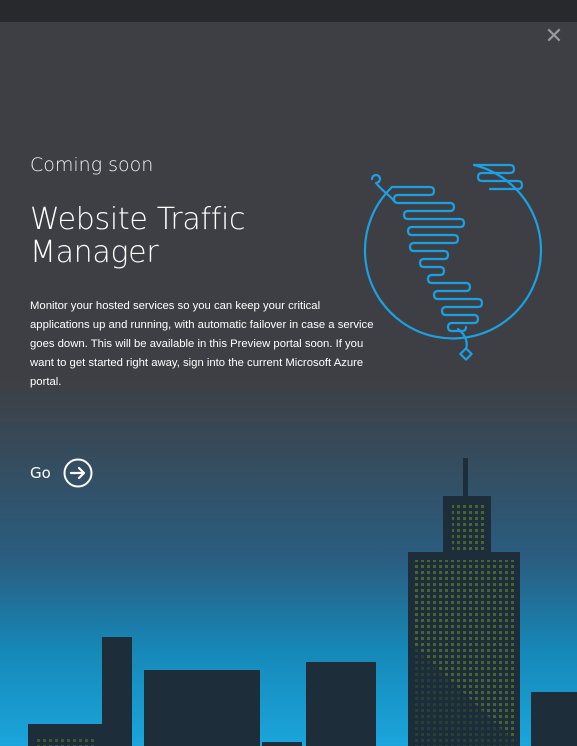  I want to click on go-label: Go, so click(40, 473).